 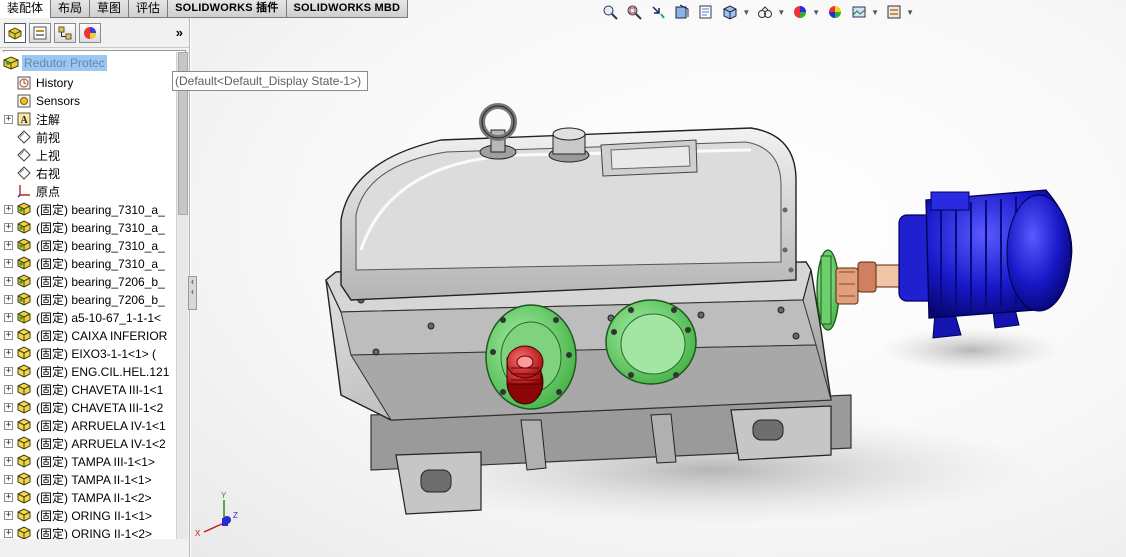 What do you see at coordinates (48, 173) in the screenshot?
I see `tree-item-label: 右视` at bounding box center [48, 173].